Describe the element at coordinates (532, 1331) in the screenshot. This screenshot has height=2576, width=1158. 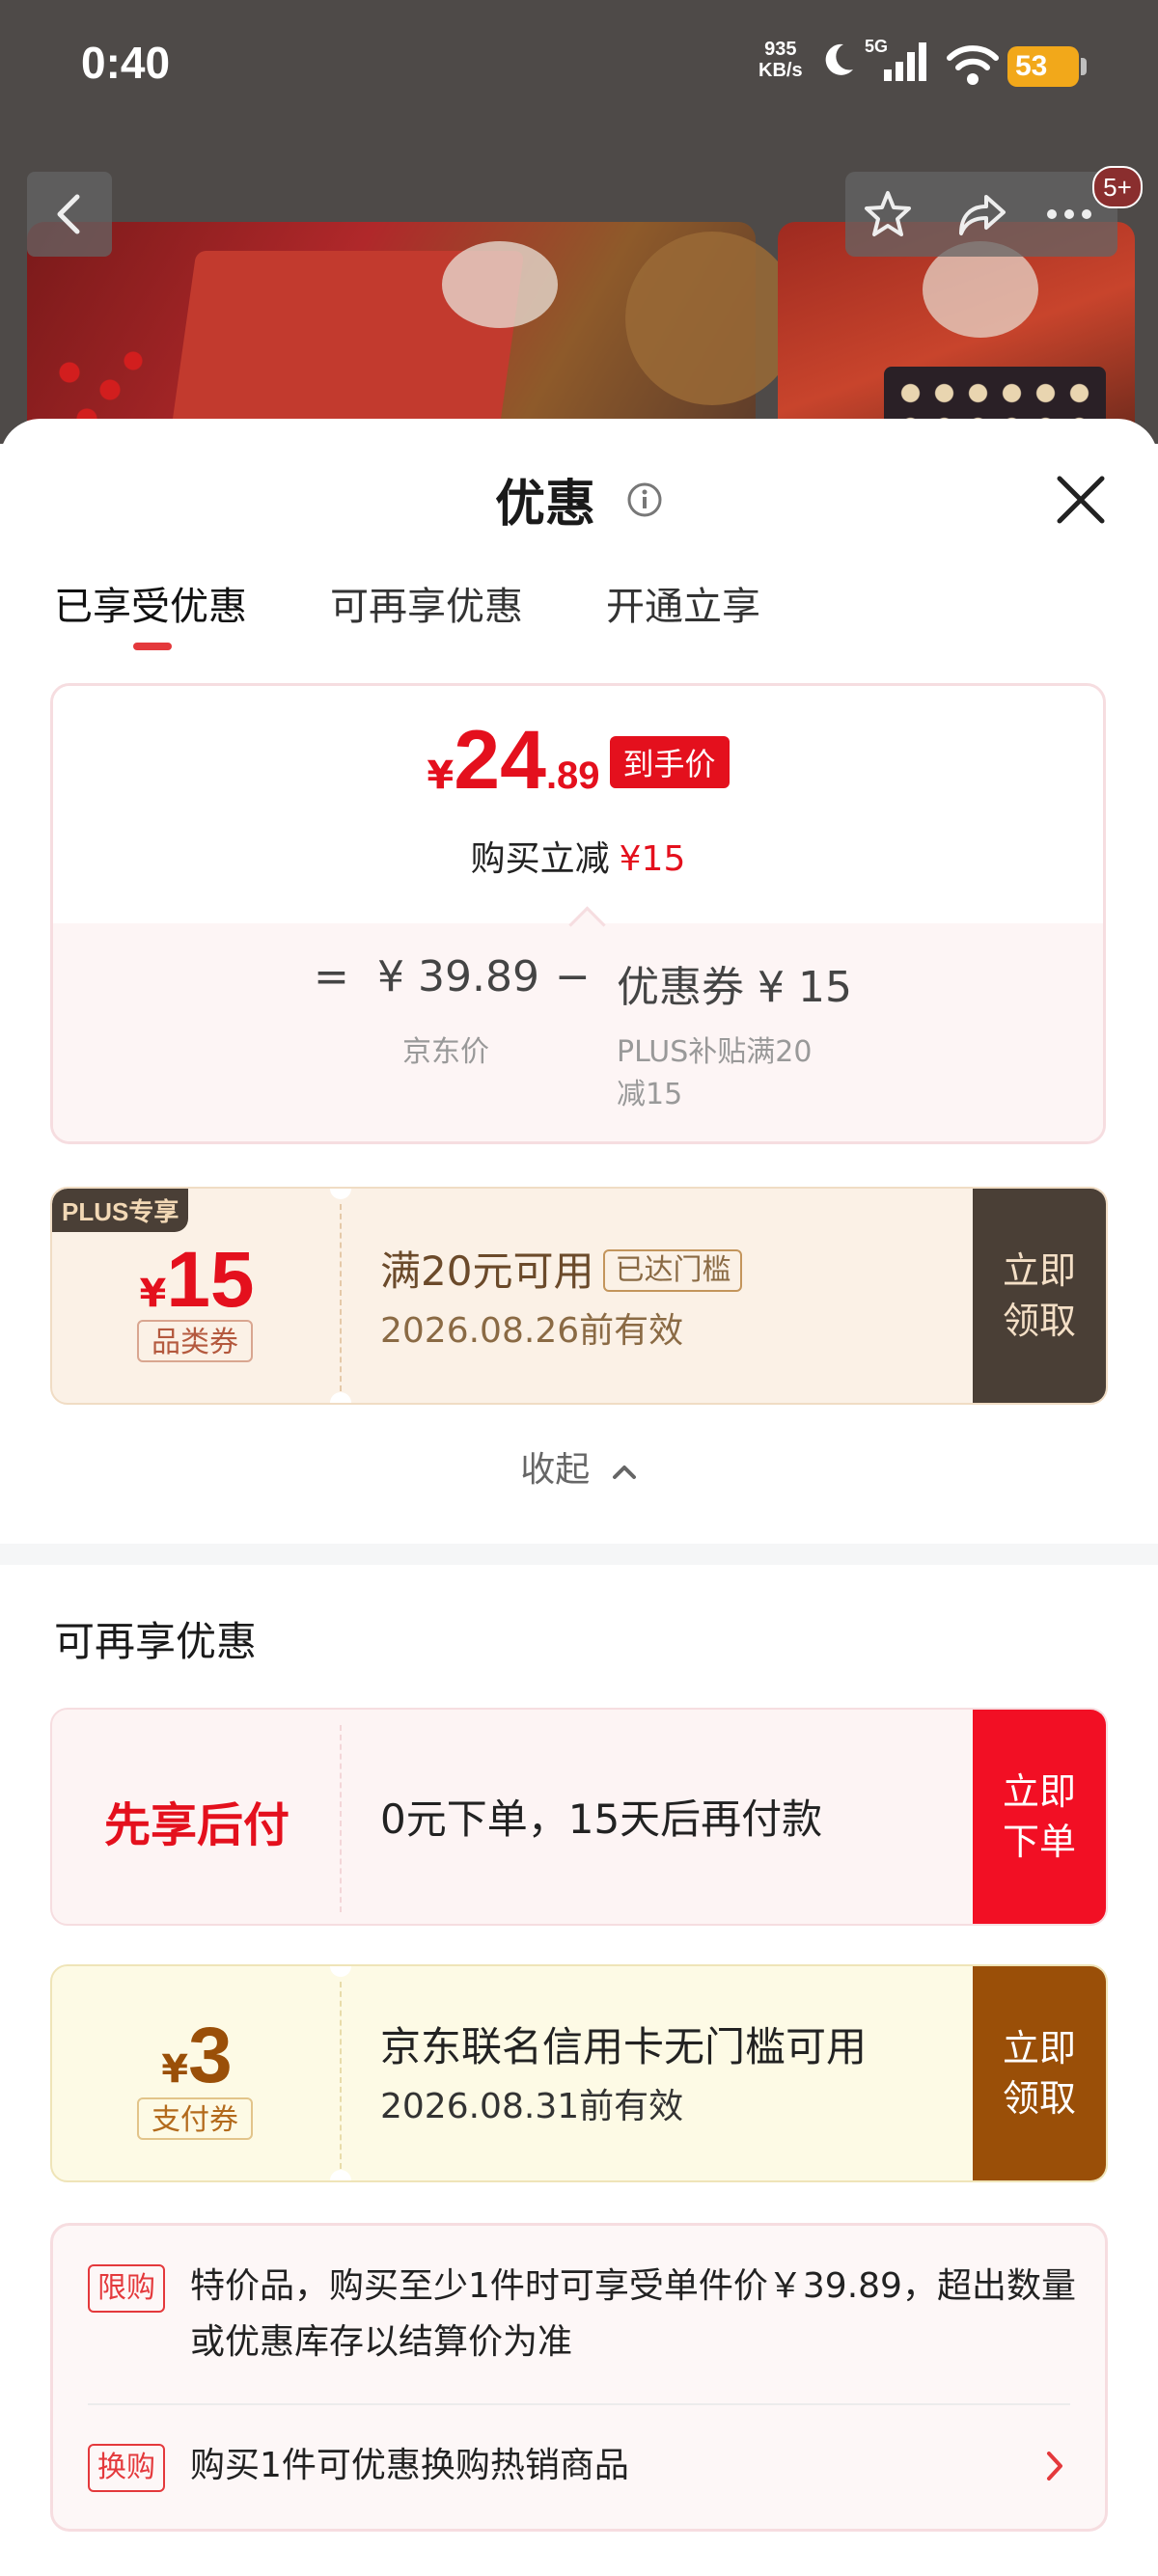
I see `coupon-validity: 2026.08.26前有效` at that location.